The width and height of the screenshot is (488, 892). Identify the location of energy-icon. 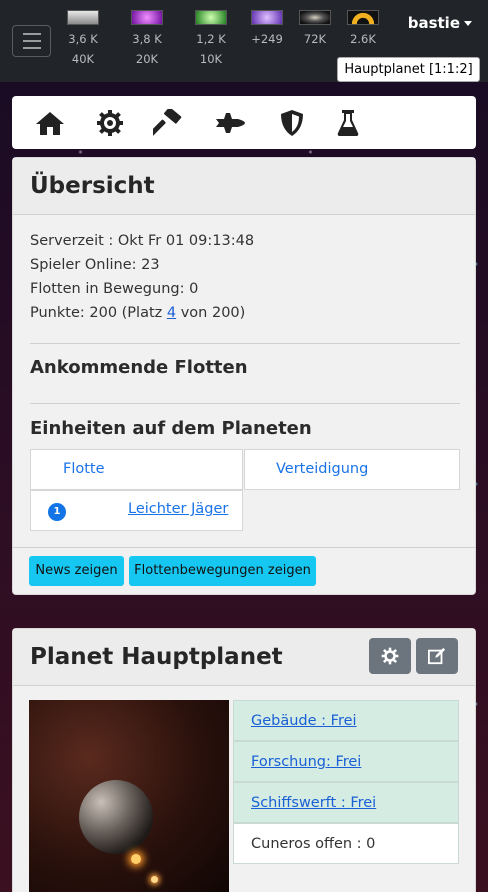
(267, 17).